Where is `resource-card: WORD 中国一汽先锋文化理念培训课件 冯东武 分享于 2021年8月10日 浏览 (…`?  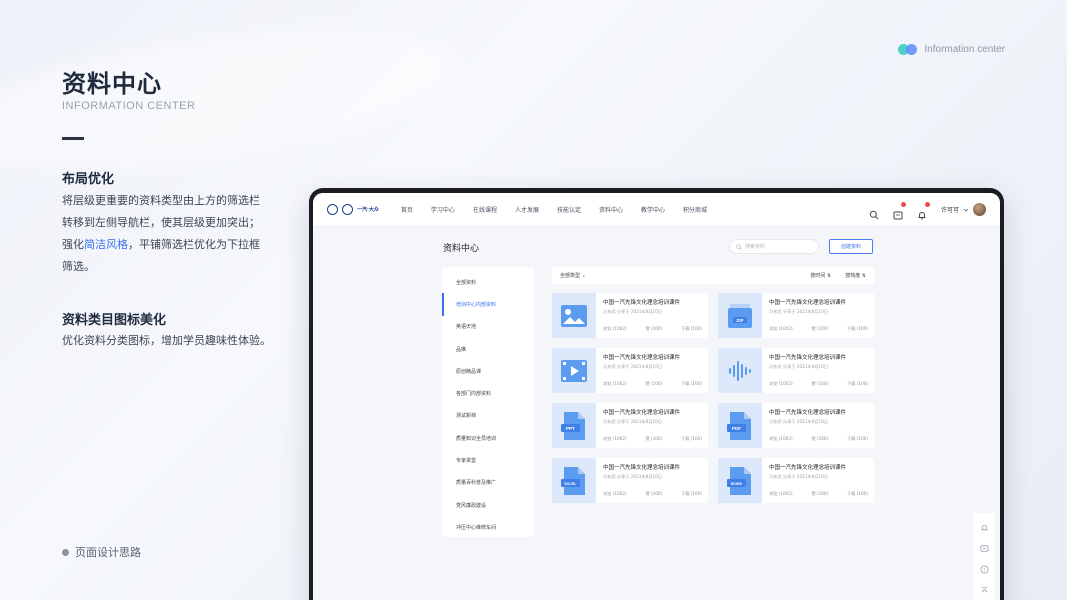
resource-card: WORD 中国一汽先锋文化理念培训课件 冯东武 分享于 2021年8月10日 浏览 (… is located at coordinates (796, 480).